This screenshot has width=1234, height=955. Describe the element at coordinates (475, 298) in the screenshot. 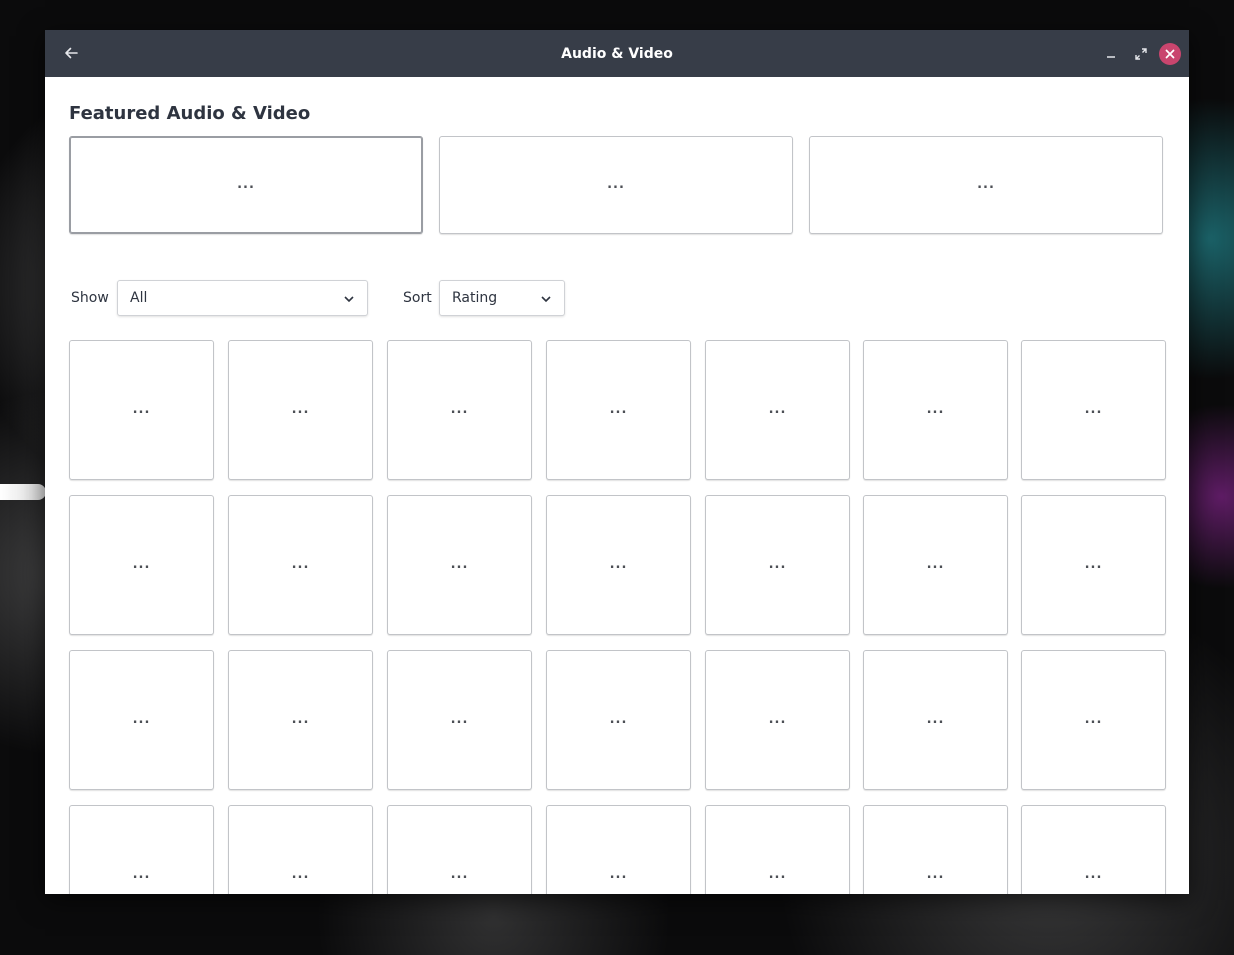

I see `sort-dropdown-value: Rating` at that location.